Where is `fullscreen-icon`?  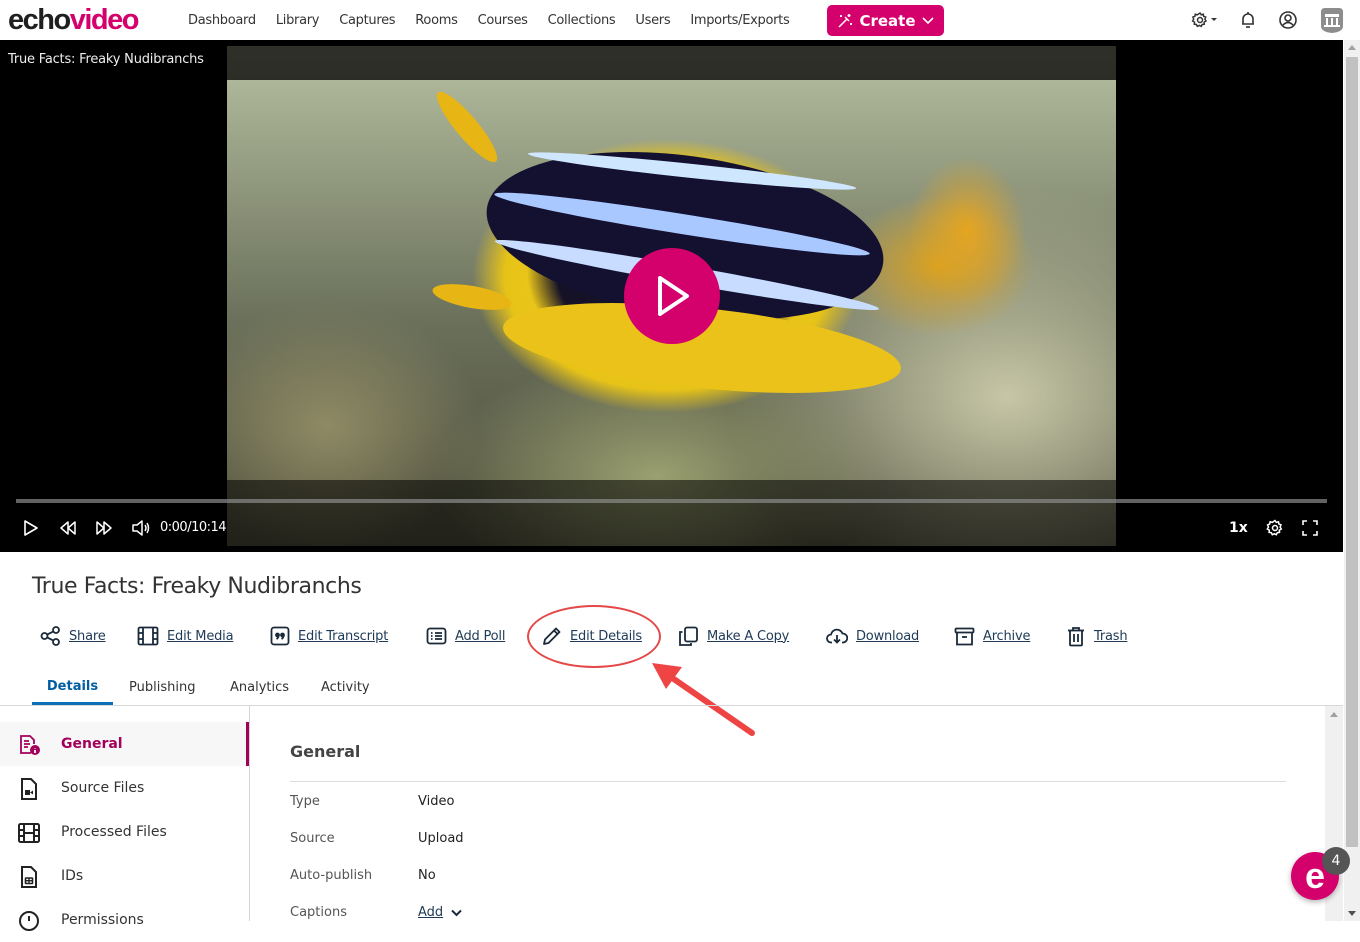
fullscreen-icon is located at coordinates (1310, 528).